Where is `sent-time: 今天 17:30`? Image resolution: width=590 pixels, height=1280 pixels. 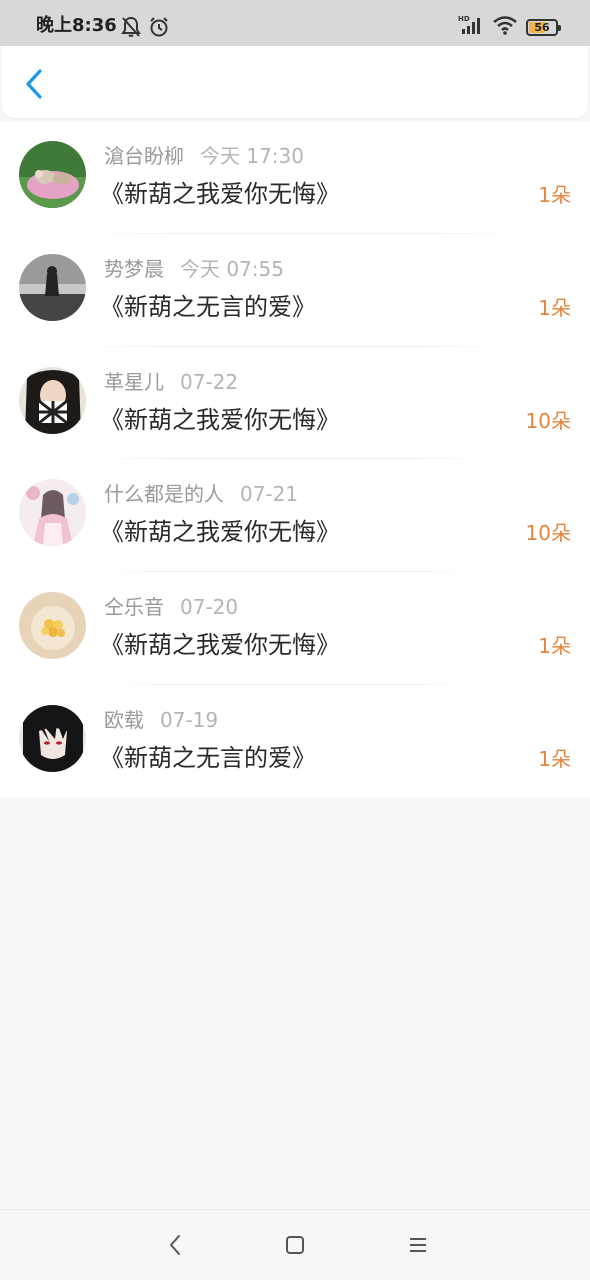
sent-time: 今天 17:30 is located at coordinates (252, 156).